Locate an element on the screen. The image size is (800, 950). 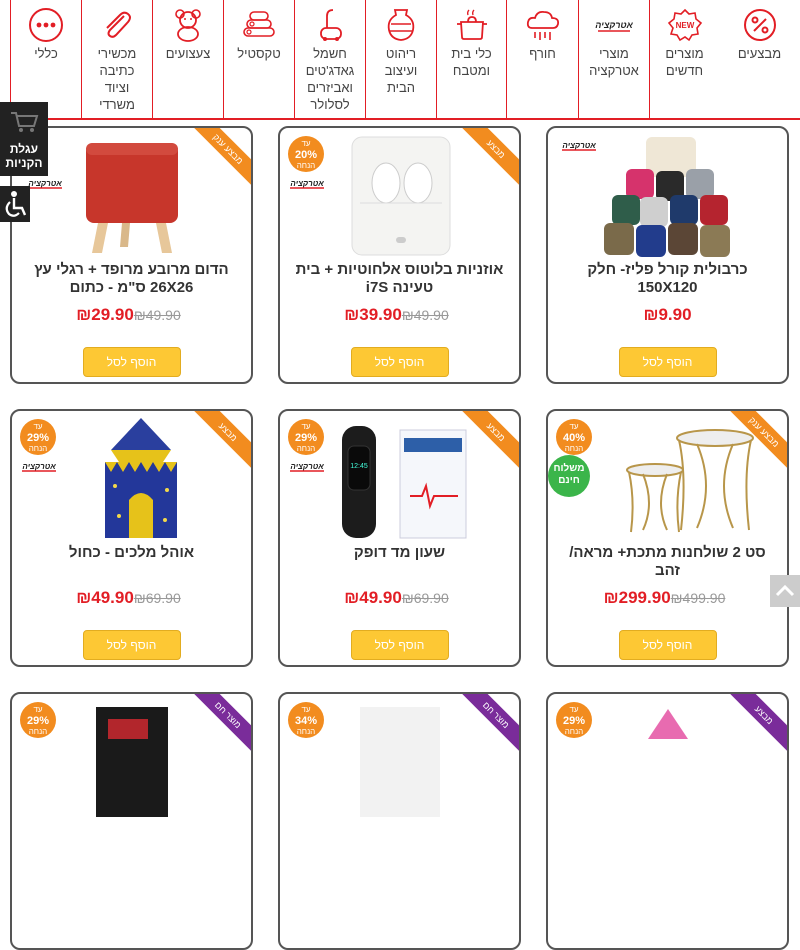
category-furniture: ריהוט ועיצוב הבית is located at coordinates (400, 59).